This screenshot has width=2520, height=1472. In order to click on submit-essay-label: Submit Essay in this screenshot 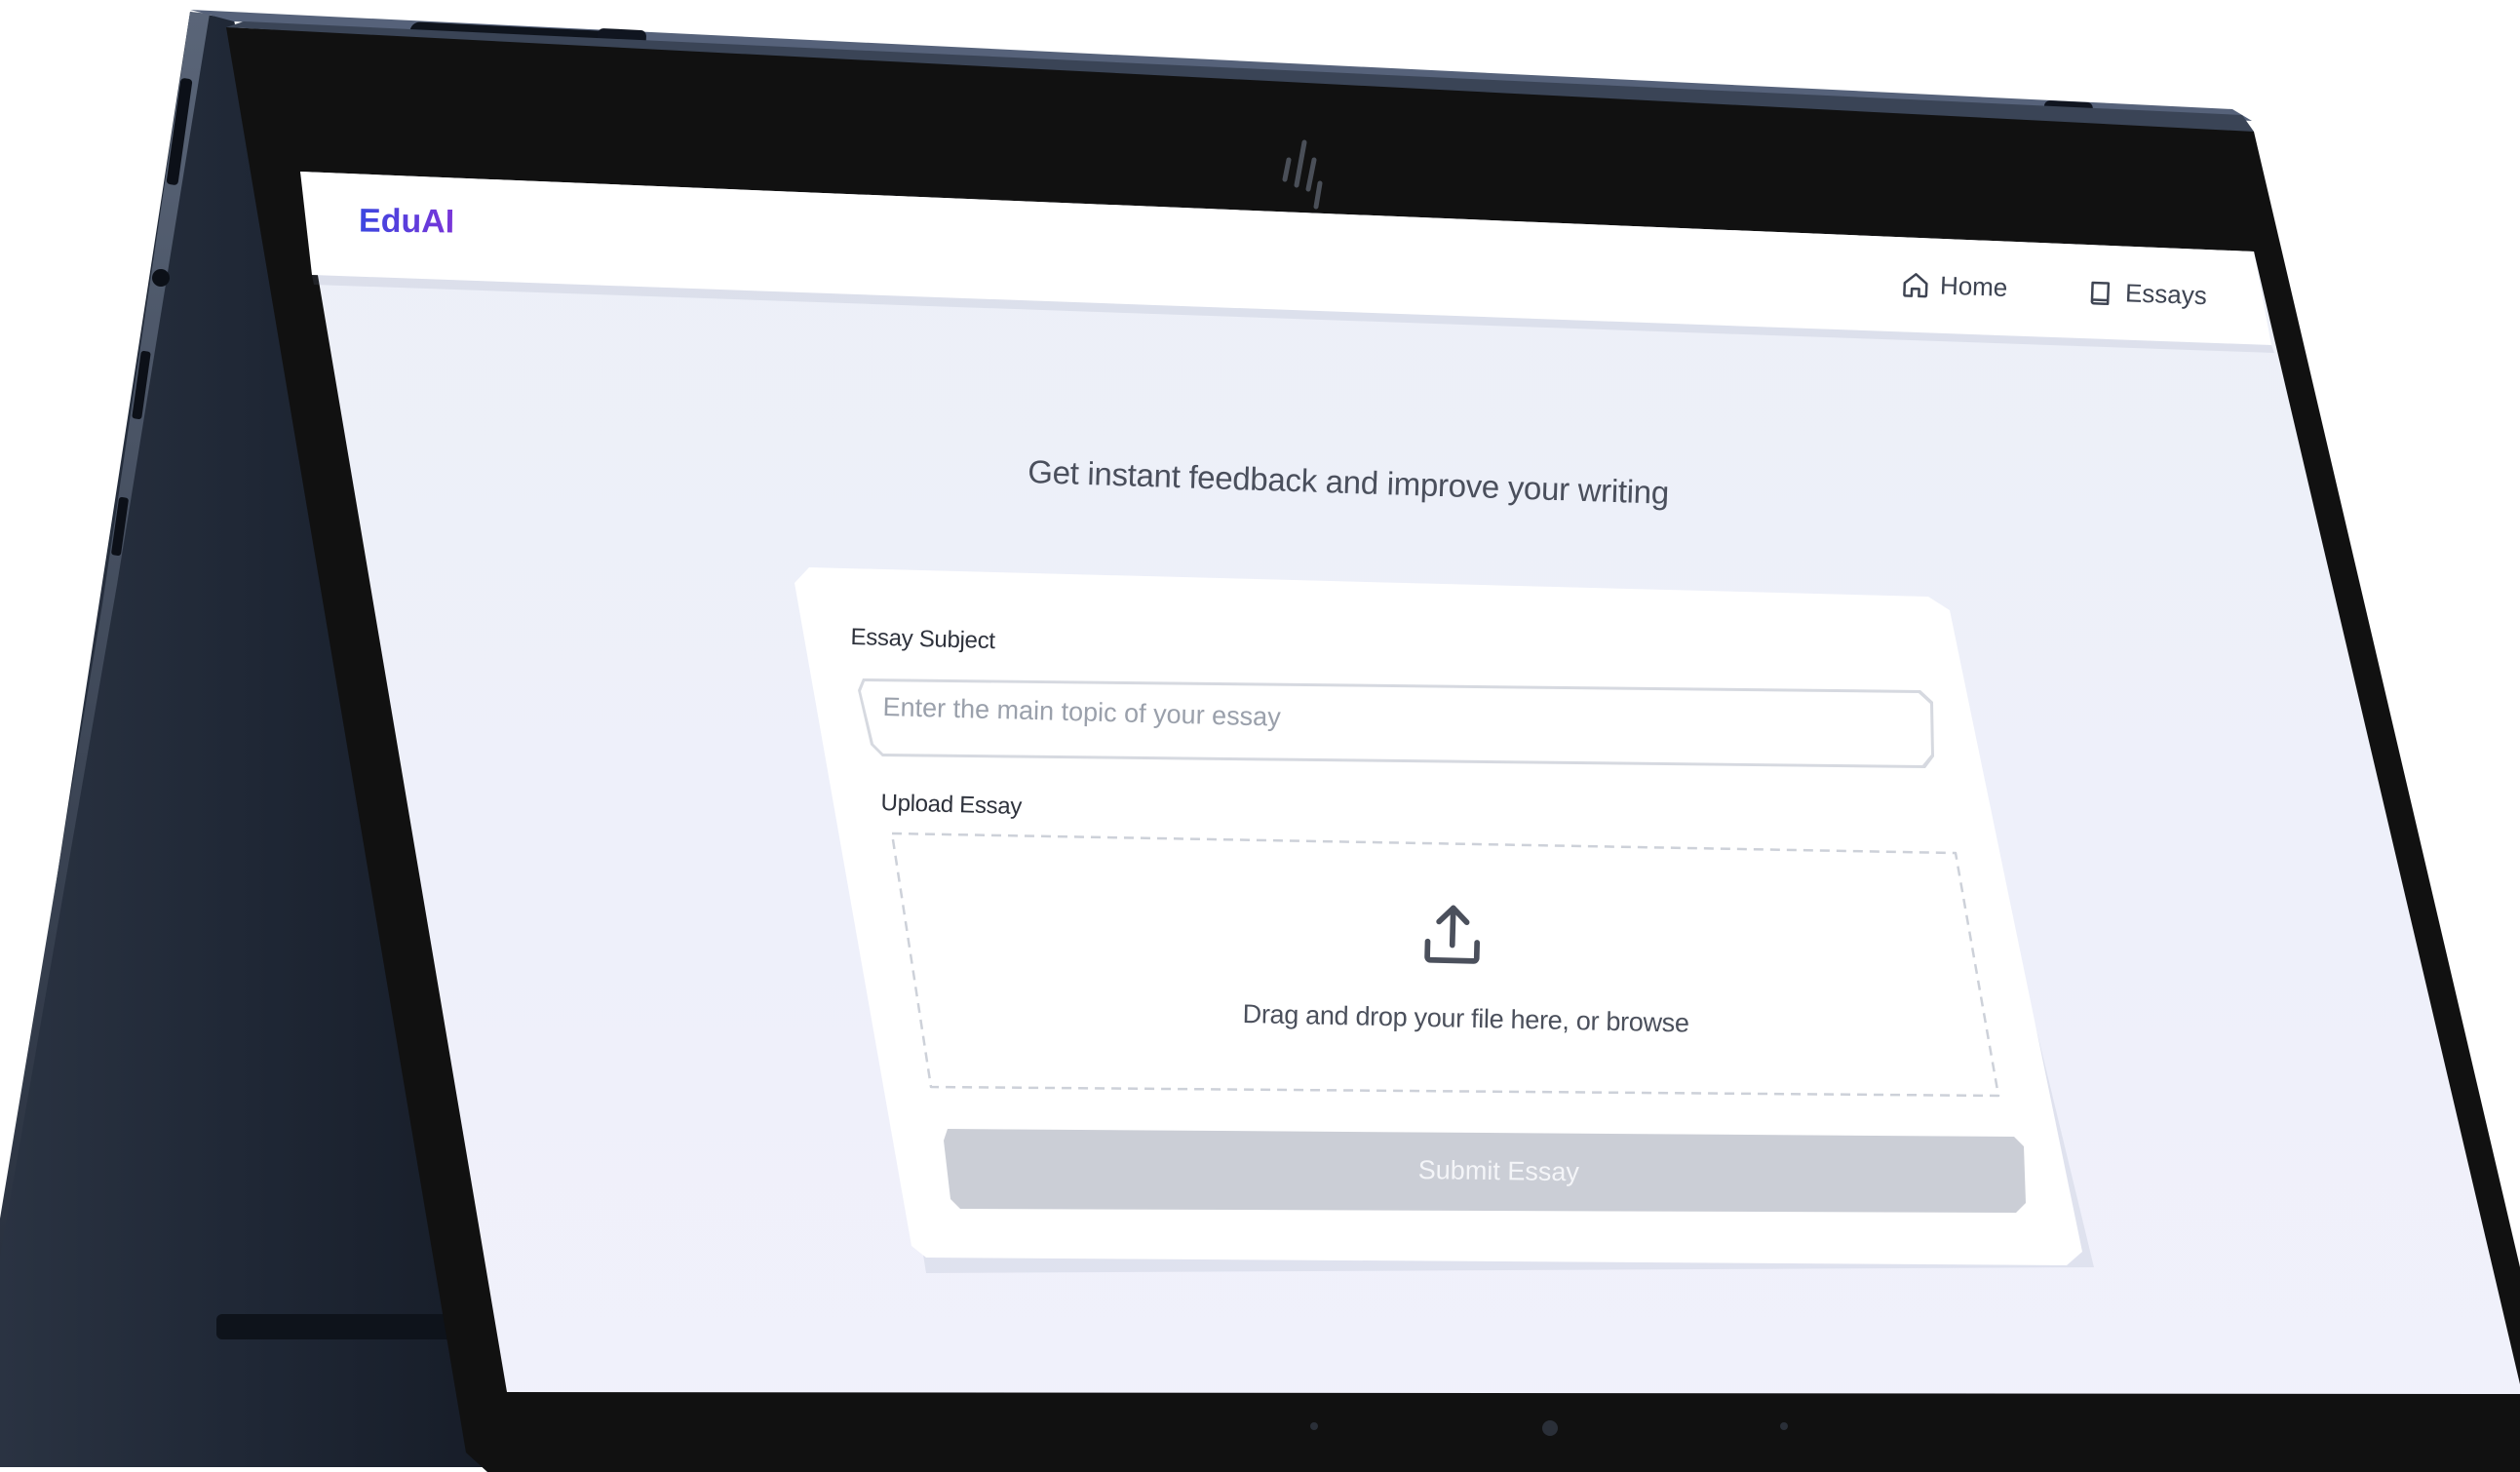, I will do `click(1498, 1171)`.